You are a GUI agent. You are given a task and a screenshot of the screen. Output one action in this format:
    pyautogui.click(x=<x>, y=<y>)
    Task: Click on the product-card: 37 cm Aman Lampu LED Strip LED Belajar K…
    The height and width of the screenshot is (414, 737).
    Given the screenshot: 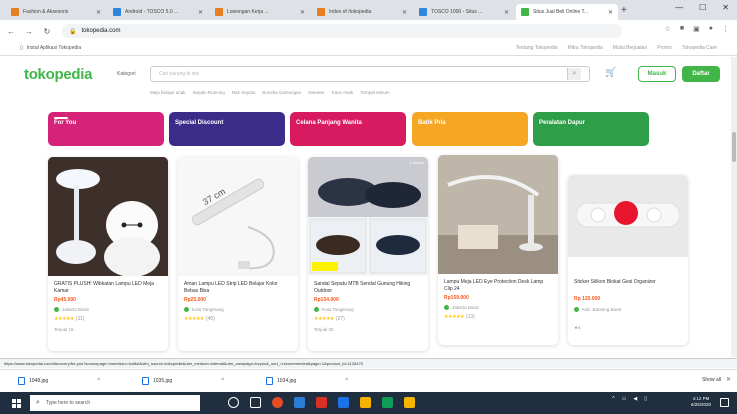 What is the action you would take?
    pyautogui.click(x=238, y=254)
    